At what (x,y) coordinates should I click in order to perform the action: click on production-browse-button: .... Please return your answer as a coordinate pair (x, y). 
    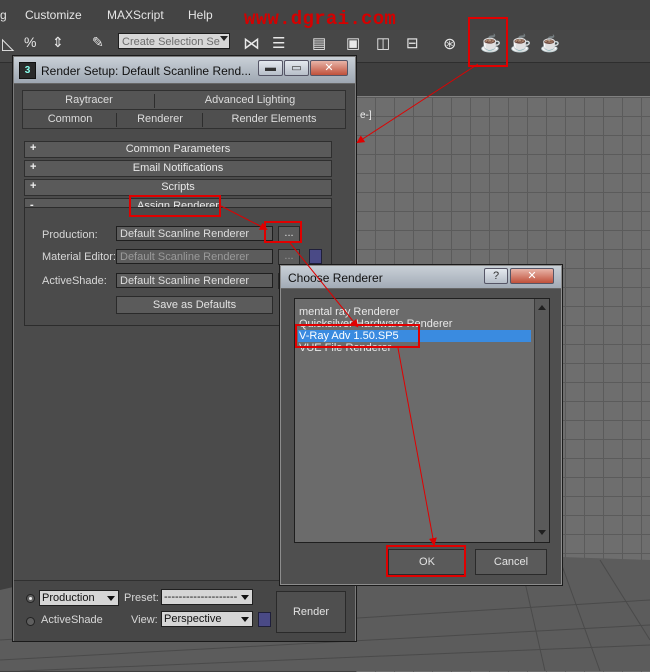
    Looking at the image, I should click on (289, 234).